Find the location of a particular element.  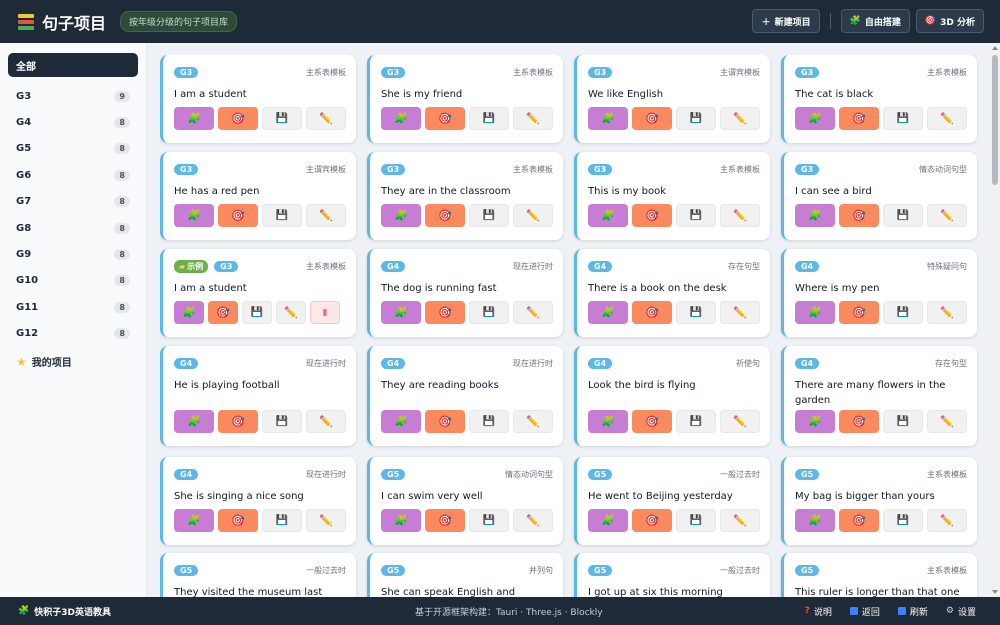

project-card: G3 主系表模板 I am a student 🧩 🎯 💾 ✏️ is located at coordinates (258, 99).